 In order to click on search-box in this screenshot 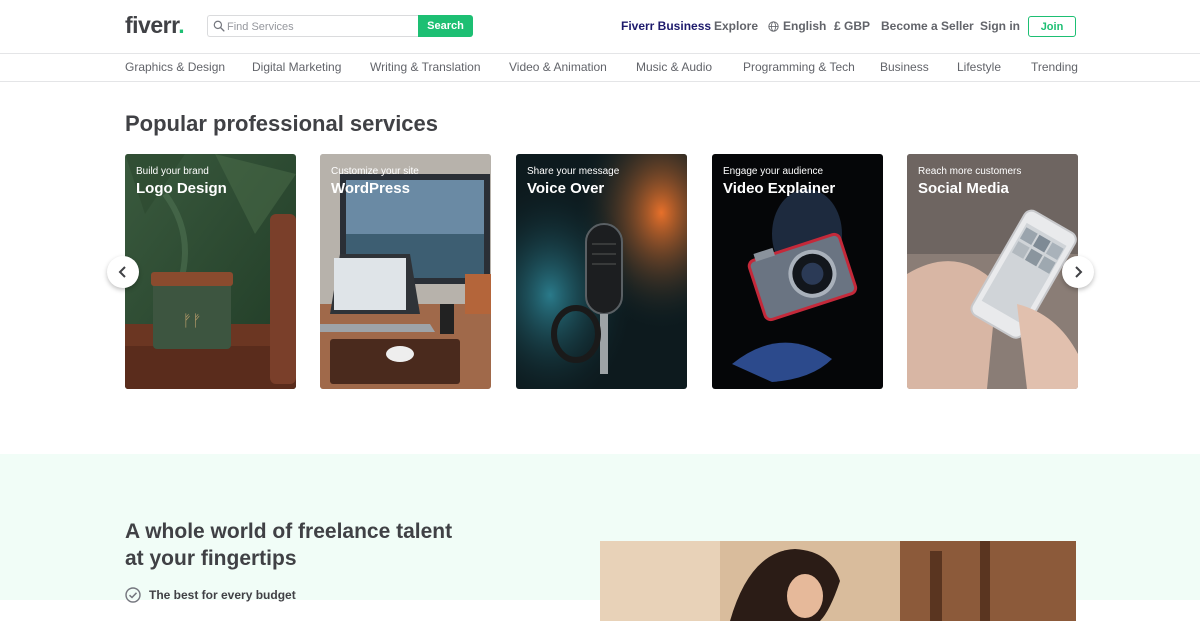, I will do `click(313, 26)`.